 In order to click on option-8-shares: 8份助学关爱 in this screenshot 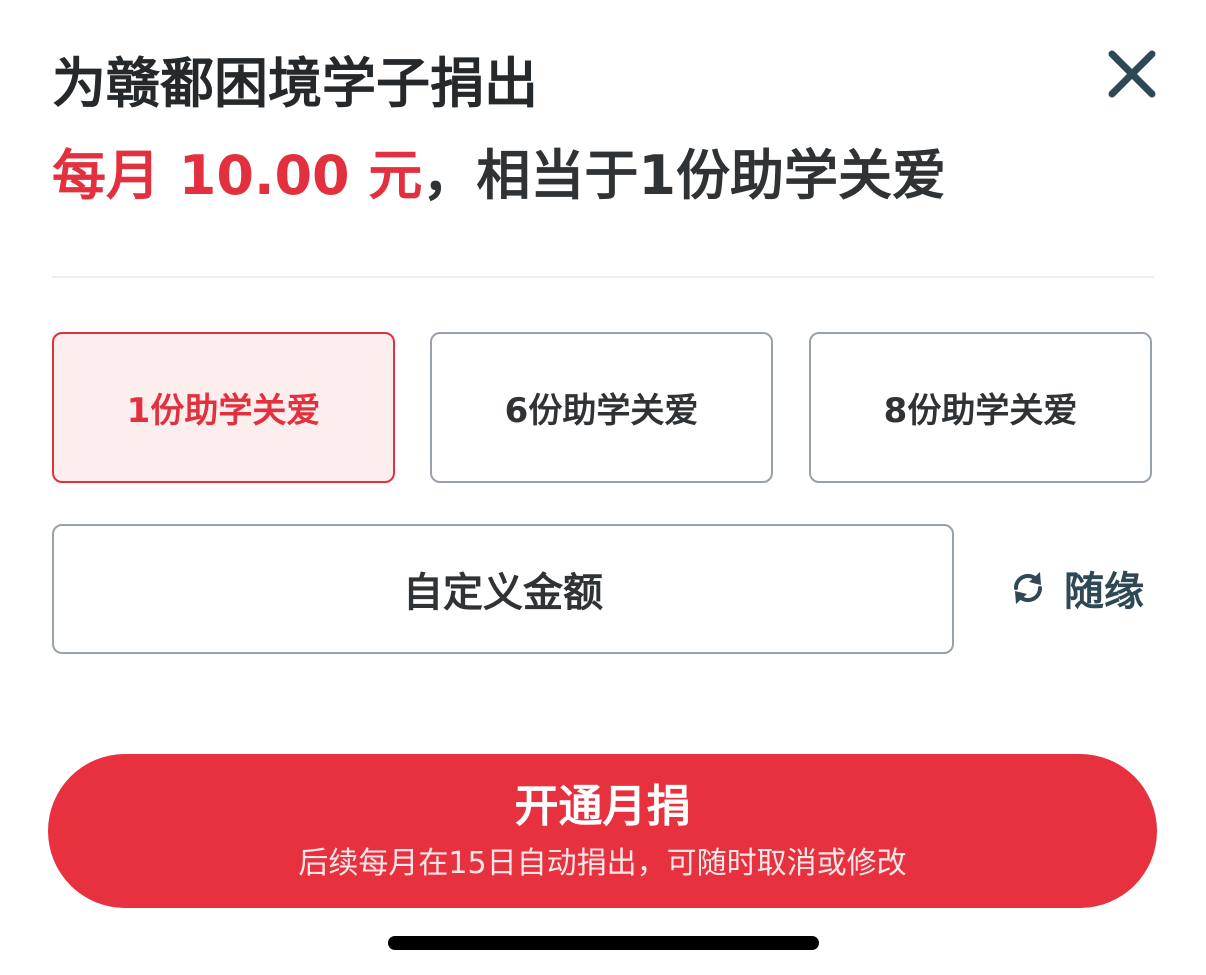, I will do `click(980, 407)`.